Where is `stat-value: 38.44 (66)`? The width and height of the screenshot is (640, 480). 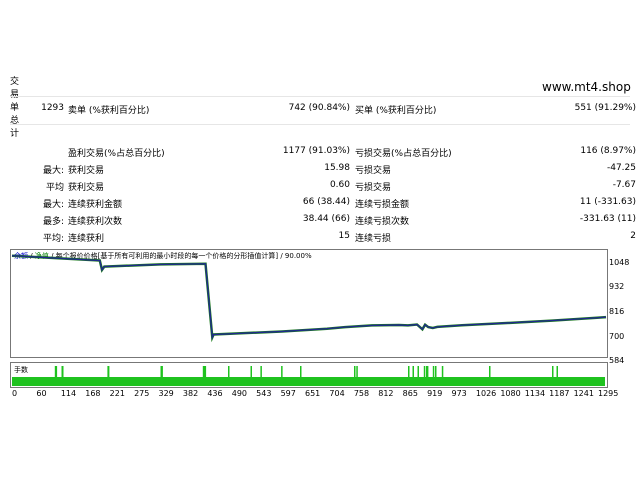 stat-value: 38.44 (66) is located at coordinates (326, 219).